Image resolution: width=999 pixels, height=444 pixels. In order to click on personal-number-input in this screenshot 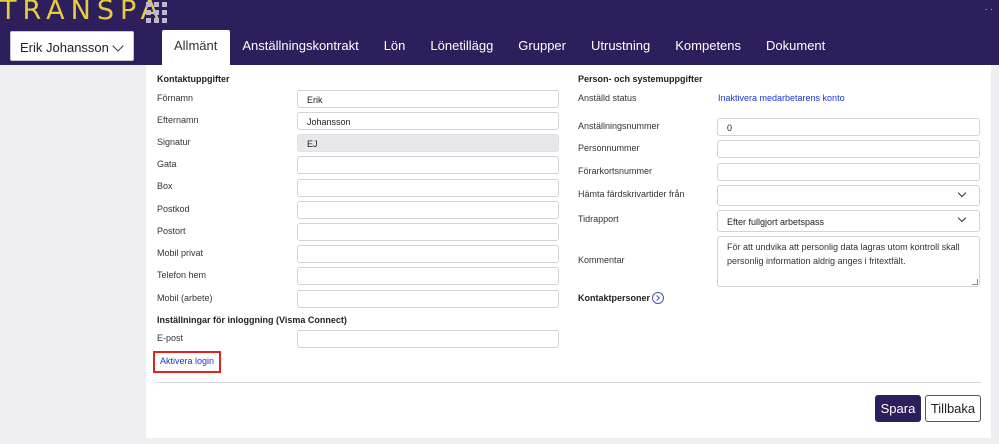, I will do `click(848, 149)`.